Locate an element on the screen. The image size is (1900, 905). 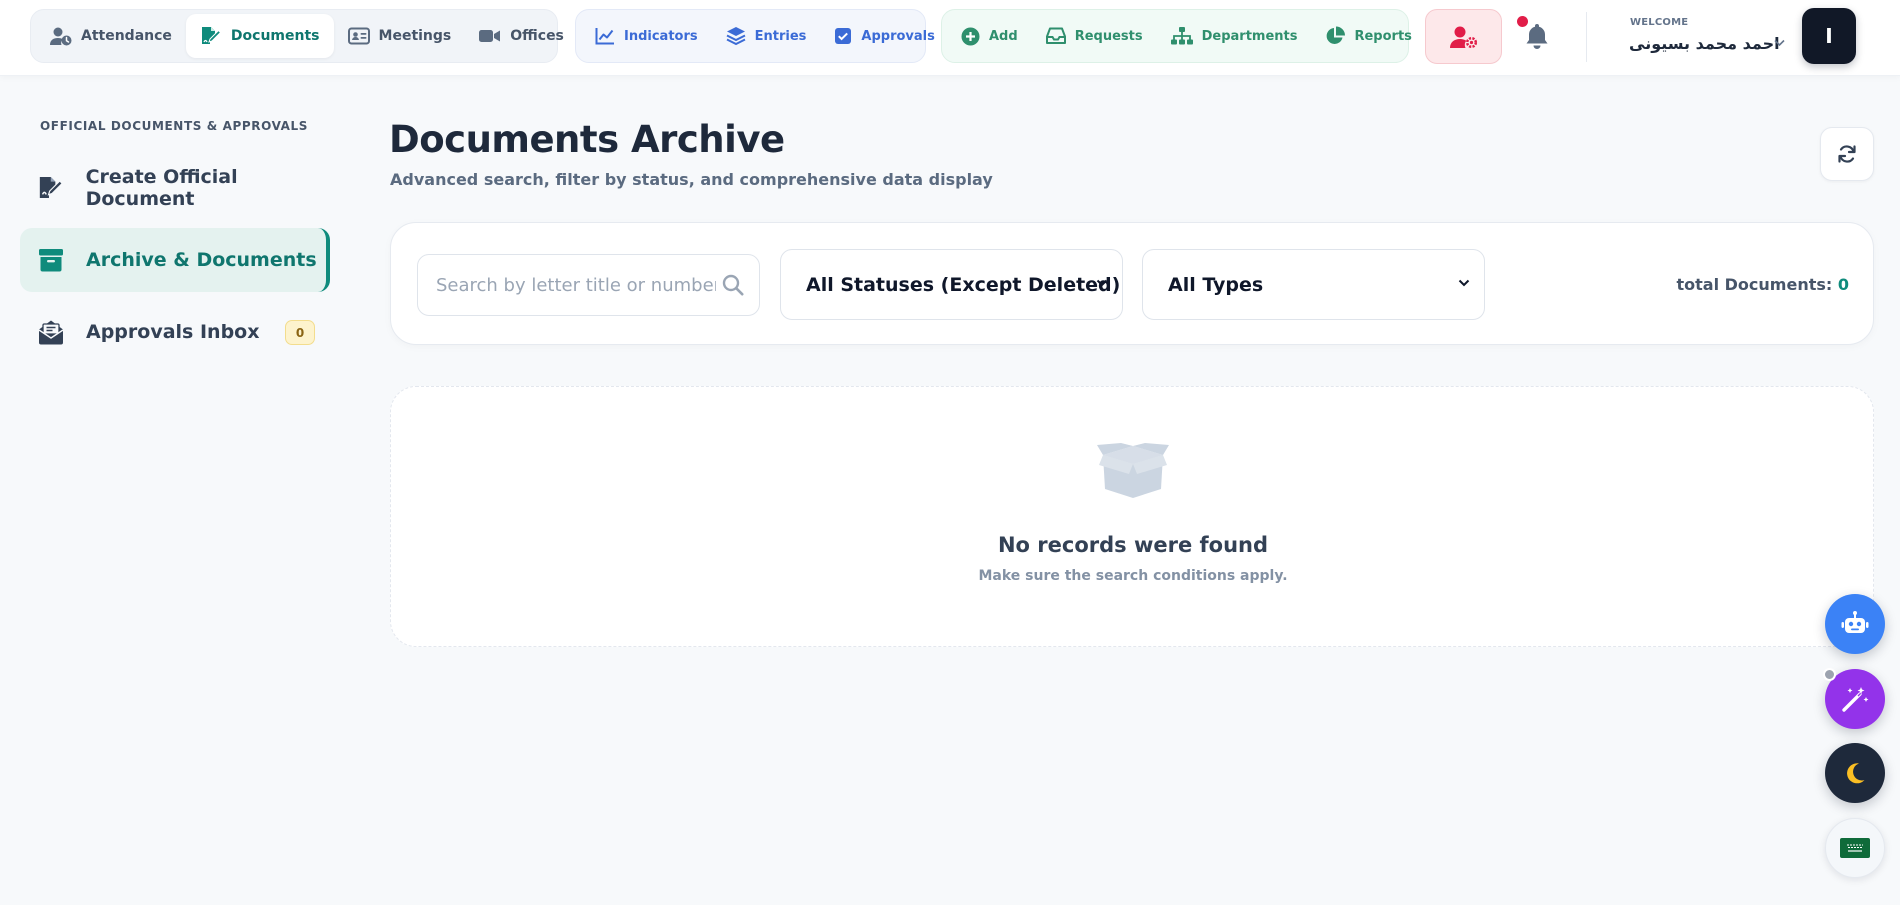
user-menu: WELCOME احمد محمد بسيونى is located at coordinates (1707, 38).